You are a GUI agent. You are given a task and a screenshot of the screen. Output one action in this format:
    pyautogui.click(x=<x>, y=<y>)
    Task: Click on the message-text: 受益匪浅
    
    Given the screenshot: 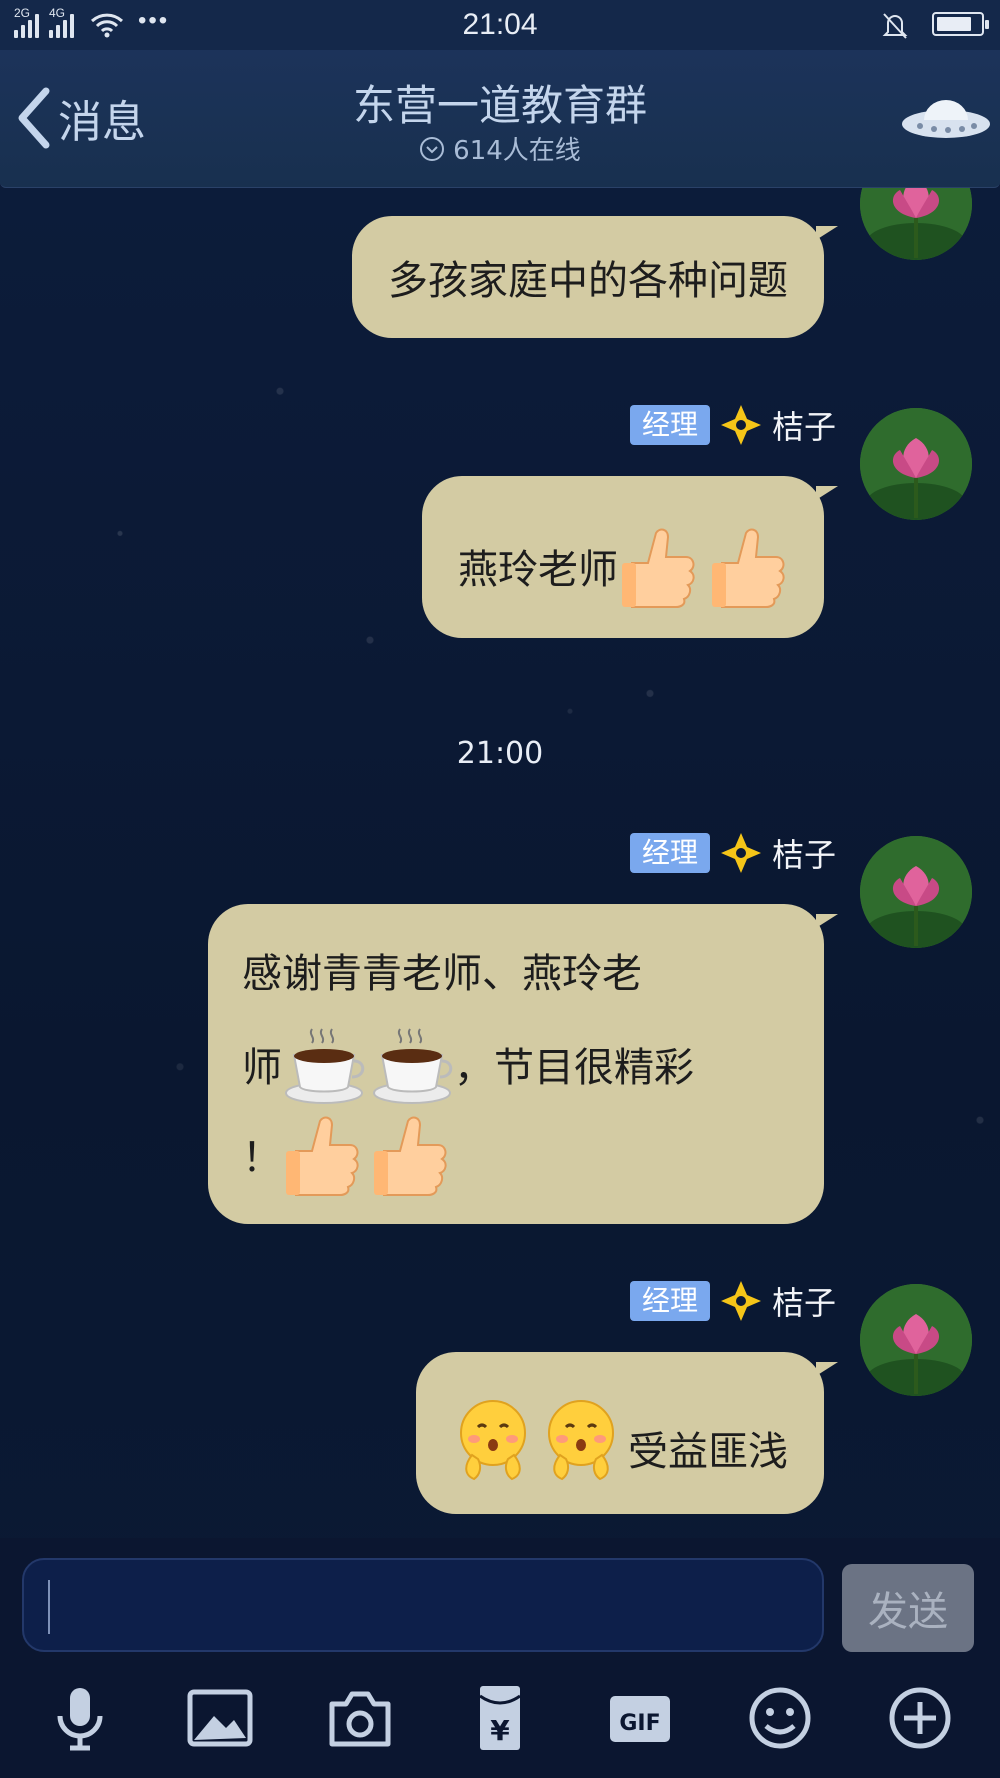 What is the action you would take?
    pyautogui.click(x=708, y=1452)
    